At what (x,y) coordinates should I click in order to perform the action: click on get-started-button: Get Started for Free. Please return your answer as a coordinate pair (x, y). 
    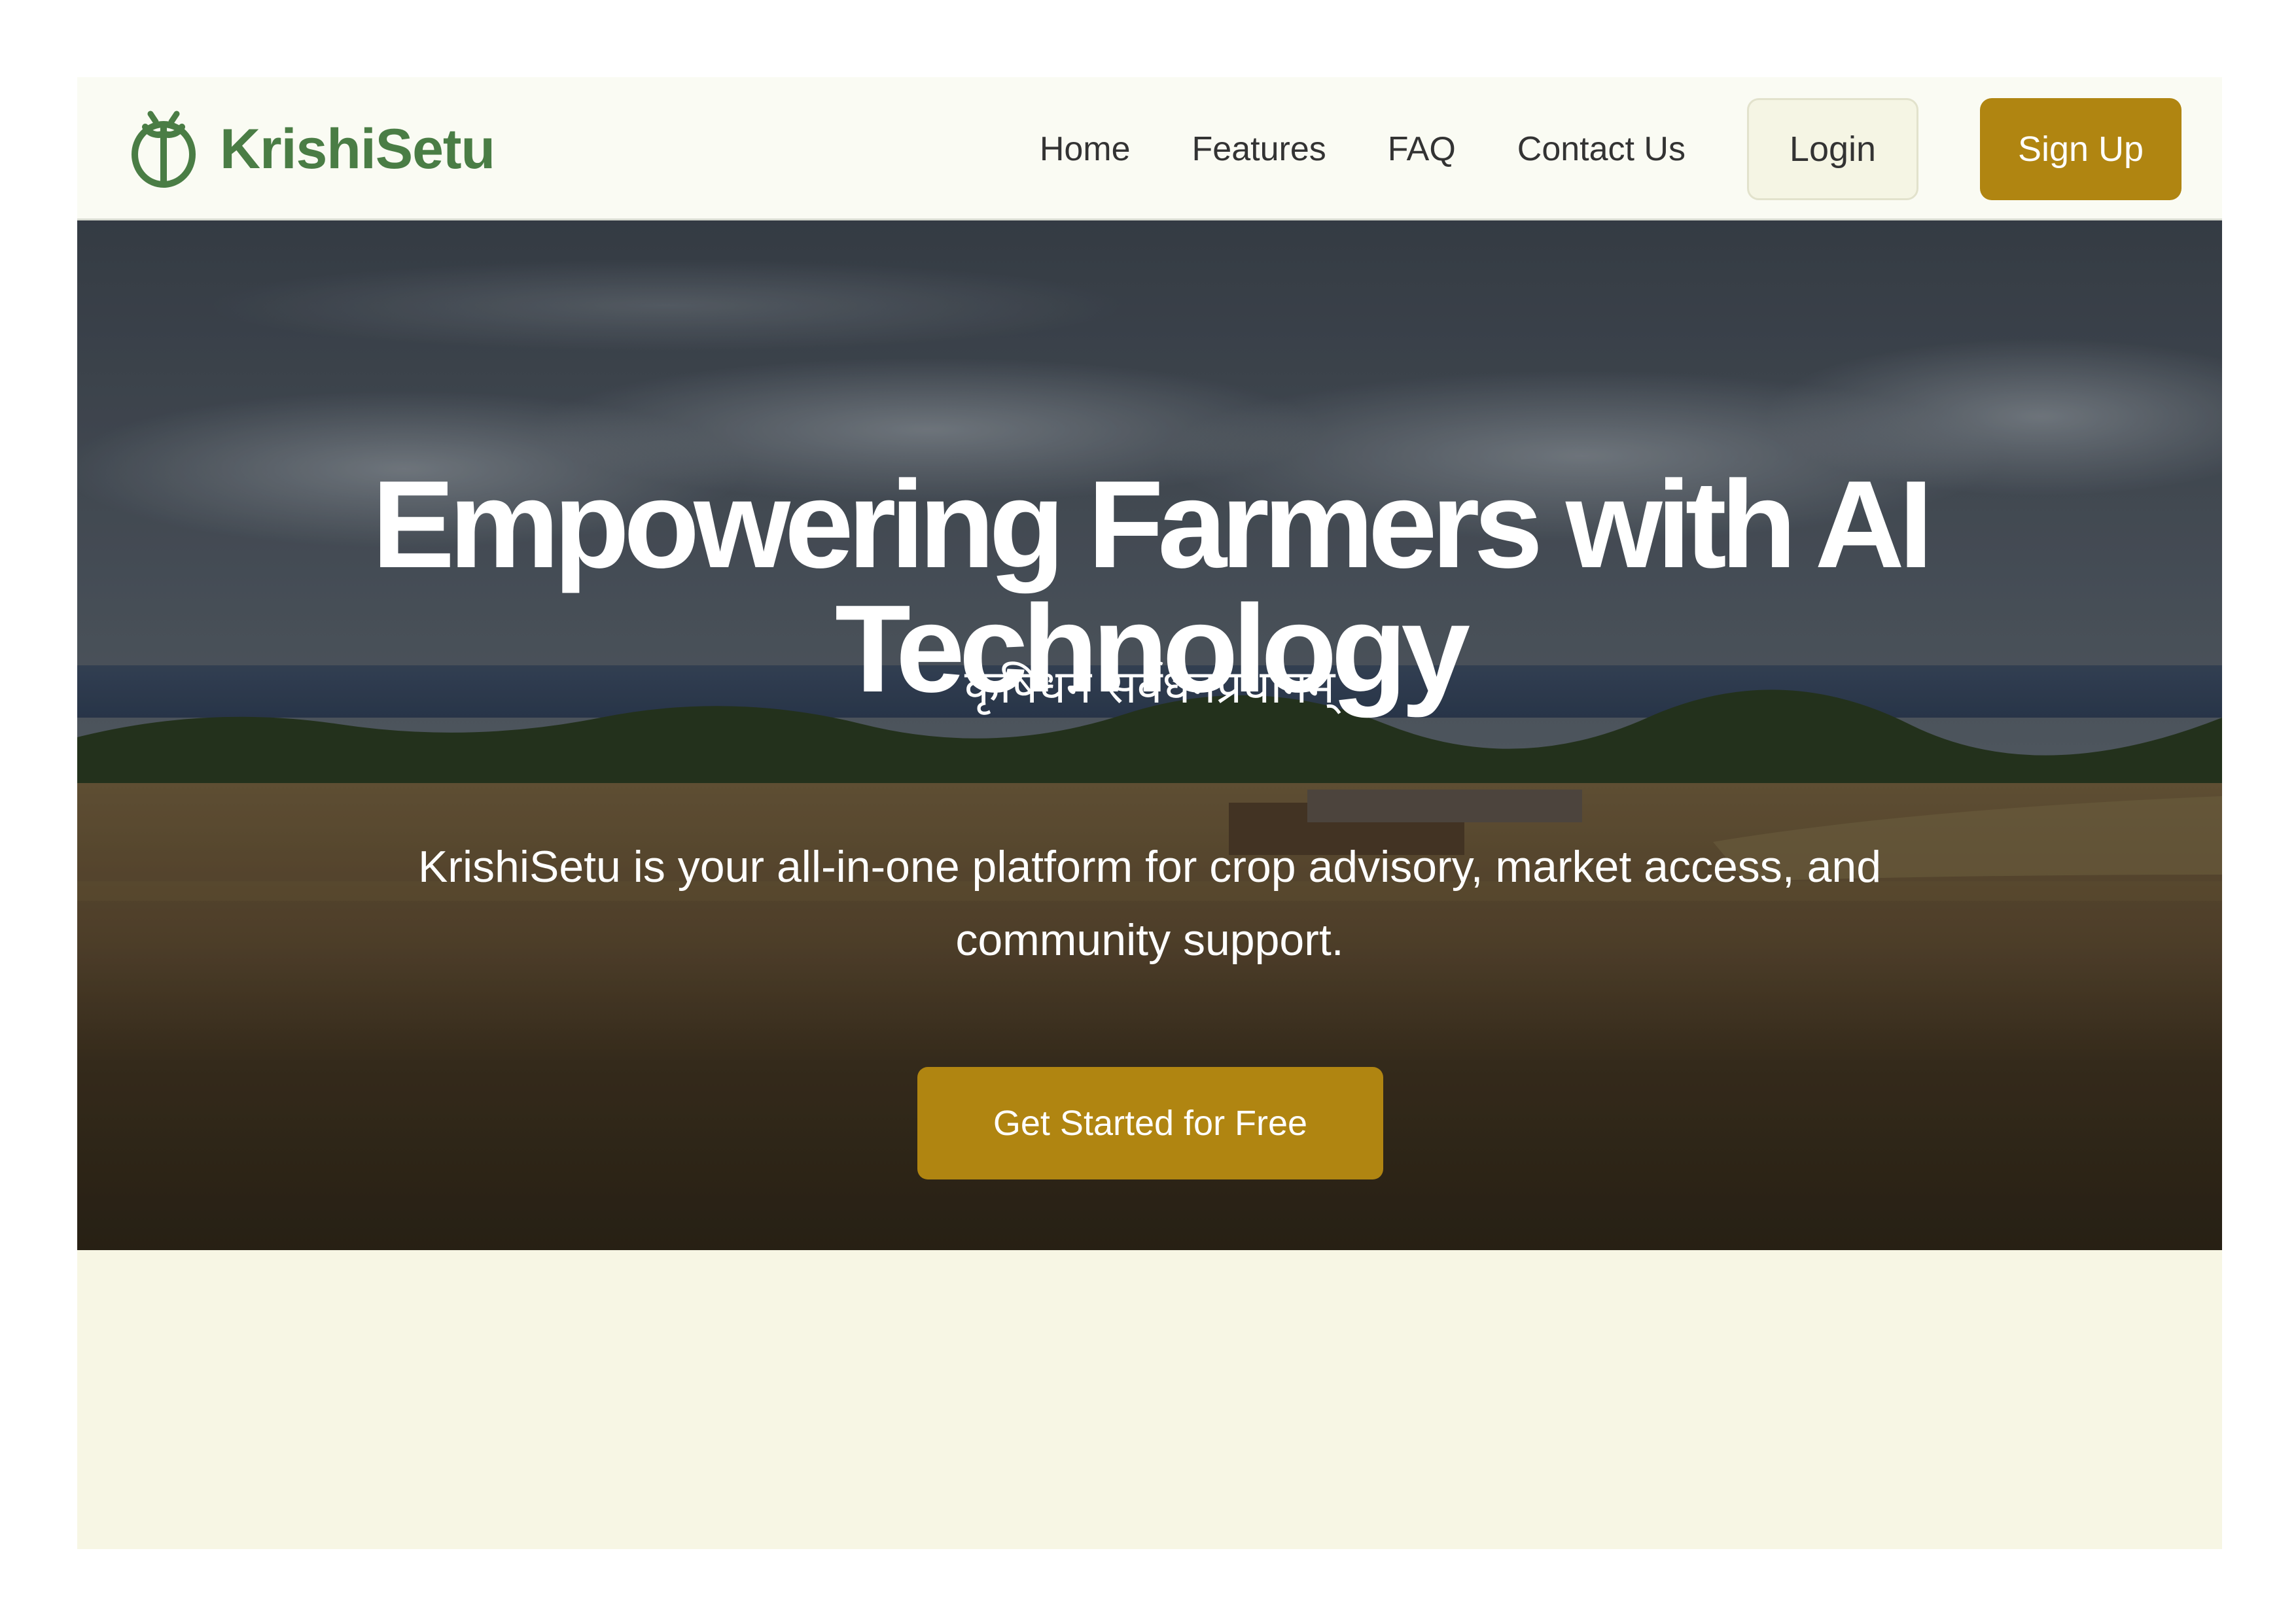
    Looking at the image, I should click on (1150, 1123).